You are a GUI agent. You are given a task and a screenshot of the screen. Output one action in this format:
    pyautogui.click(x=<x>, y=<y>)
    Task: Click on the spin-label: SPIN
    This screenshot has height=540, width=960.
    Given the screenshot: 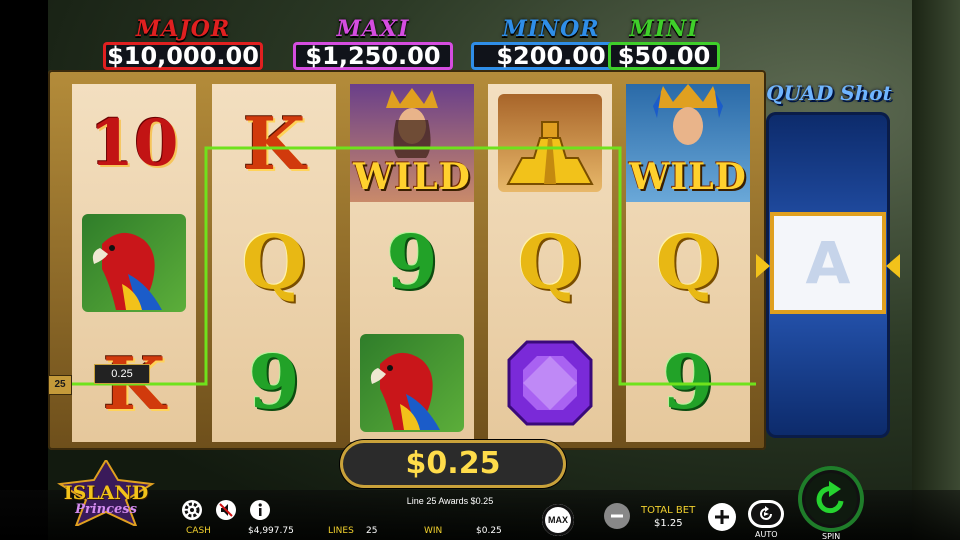 What is the action you would take?
    pyautogui.click(x=831, y=536)
    